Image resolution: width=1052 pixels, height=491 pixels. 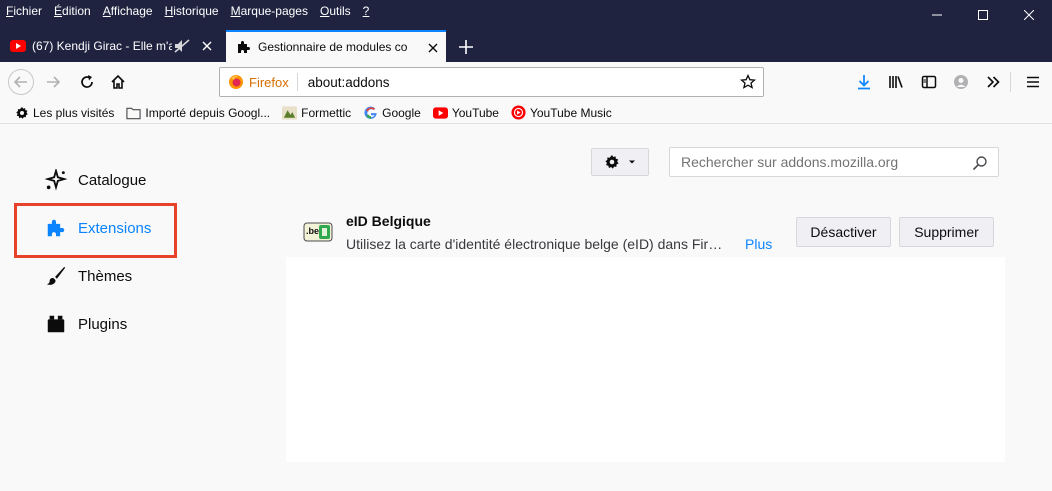 What do you see at coordinates (980, 163) in the screenshot?
I see `search-icon` at bounding box center [980, 163].